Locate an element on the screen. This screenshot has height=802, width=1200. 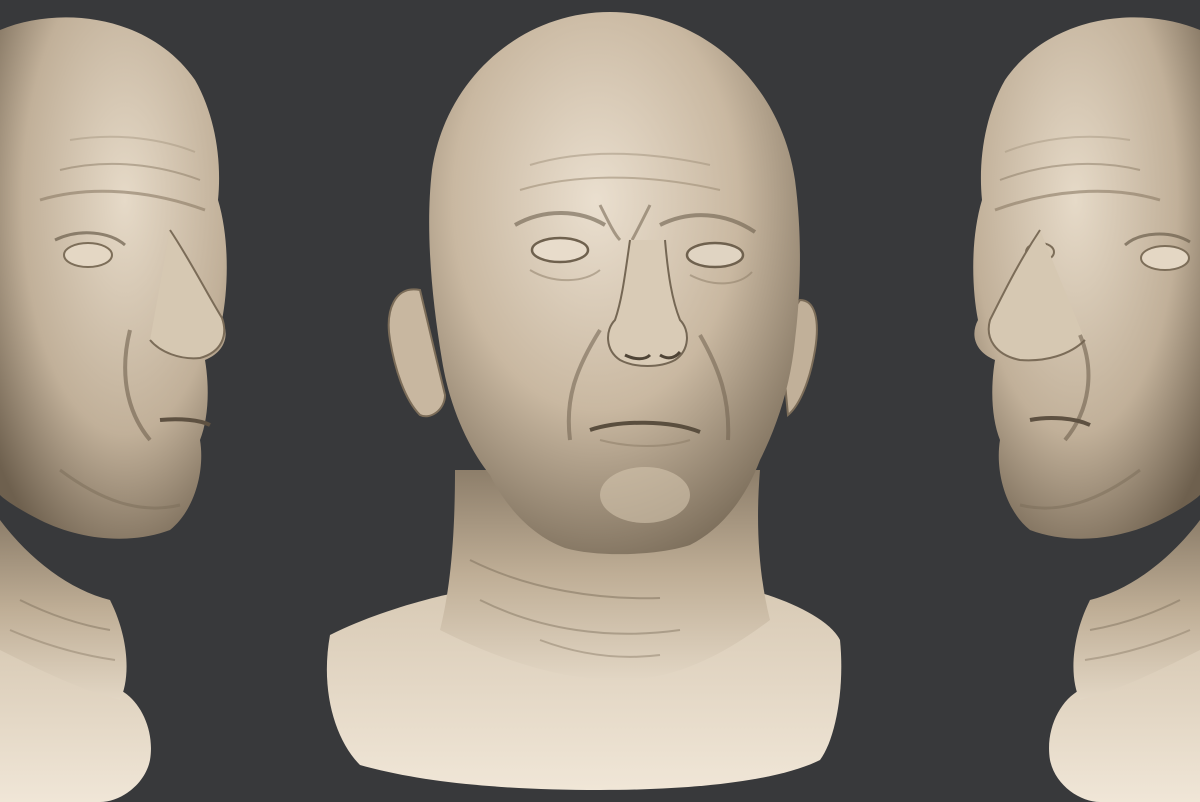
right-bust-eye is located at coordinates (1165, 258).